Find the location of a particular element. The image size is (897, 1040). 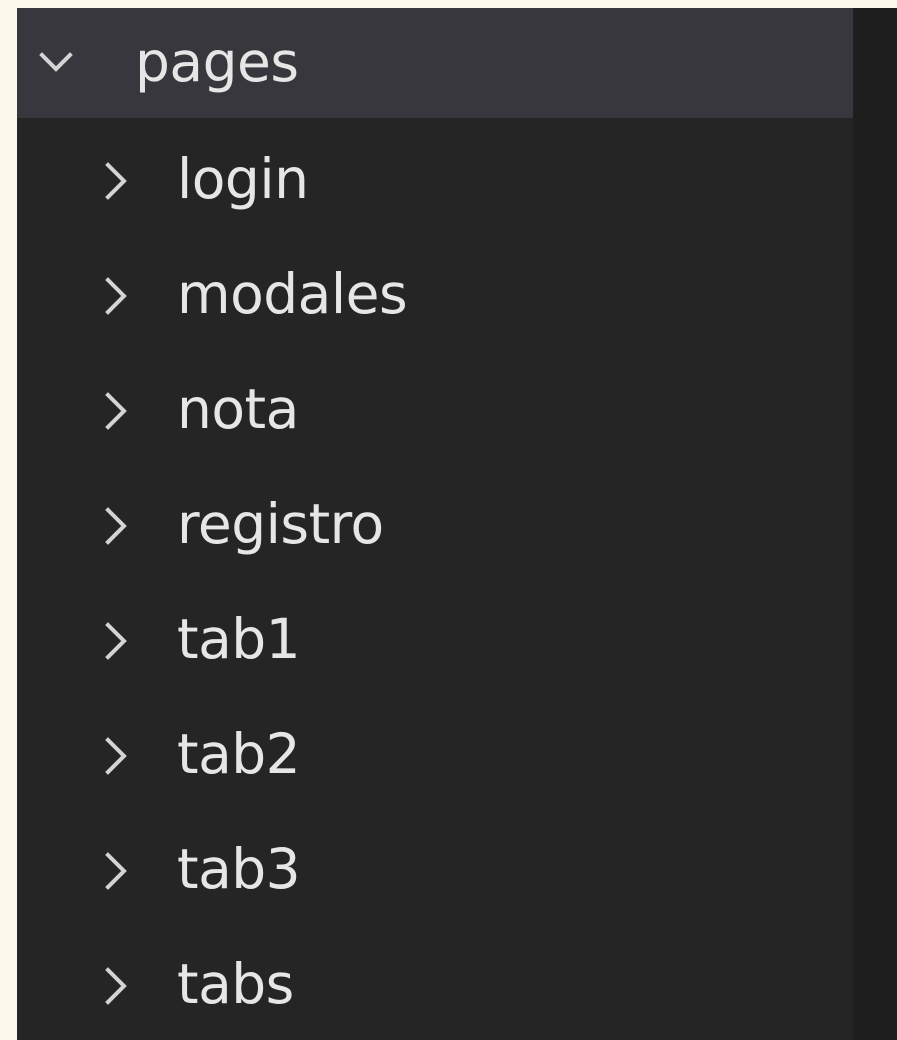

folder-label: pages is located at coordinates (217, 62).